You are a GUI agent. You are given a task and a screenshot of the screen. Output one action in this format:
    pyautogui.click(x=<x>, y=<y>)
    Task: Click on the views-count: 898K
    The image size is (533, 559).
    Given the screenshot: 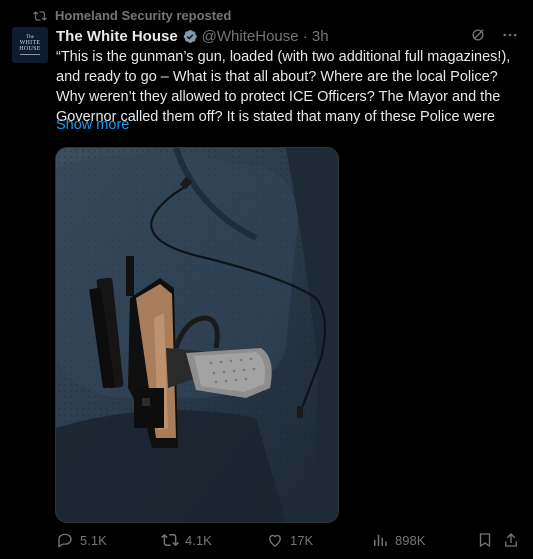 What is the action you would take?
    pyautogui.click(x=410, y=540)
    